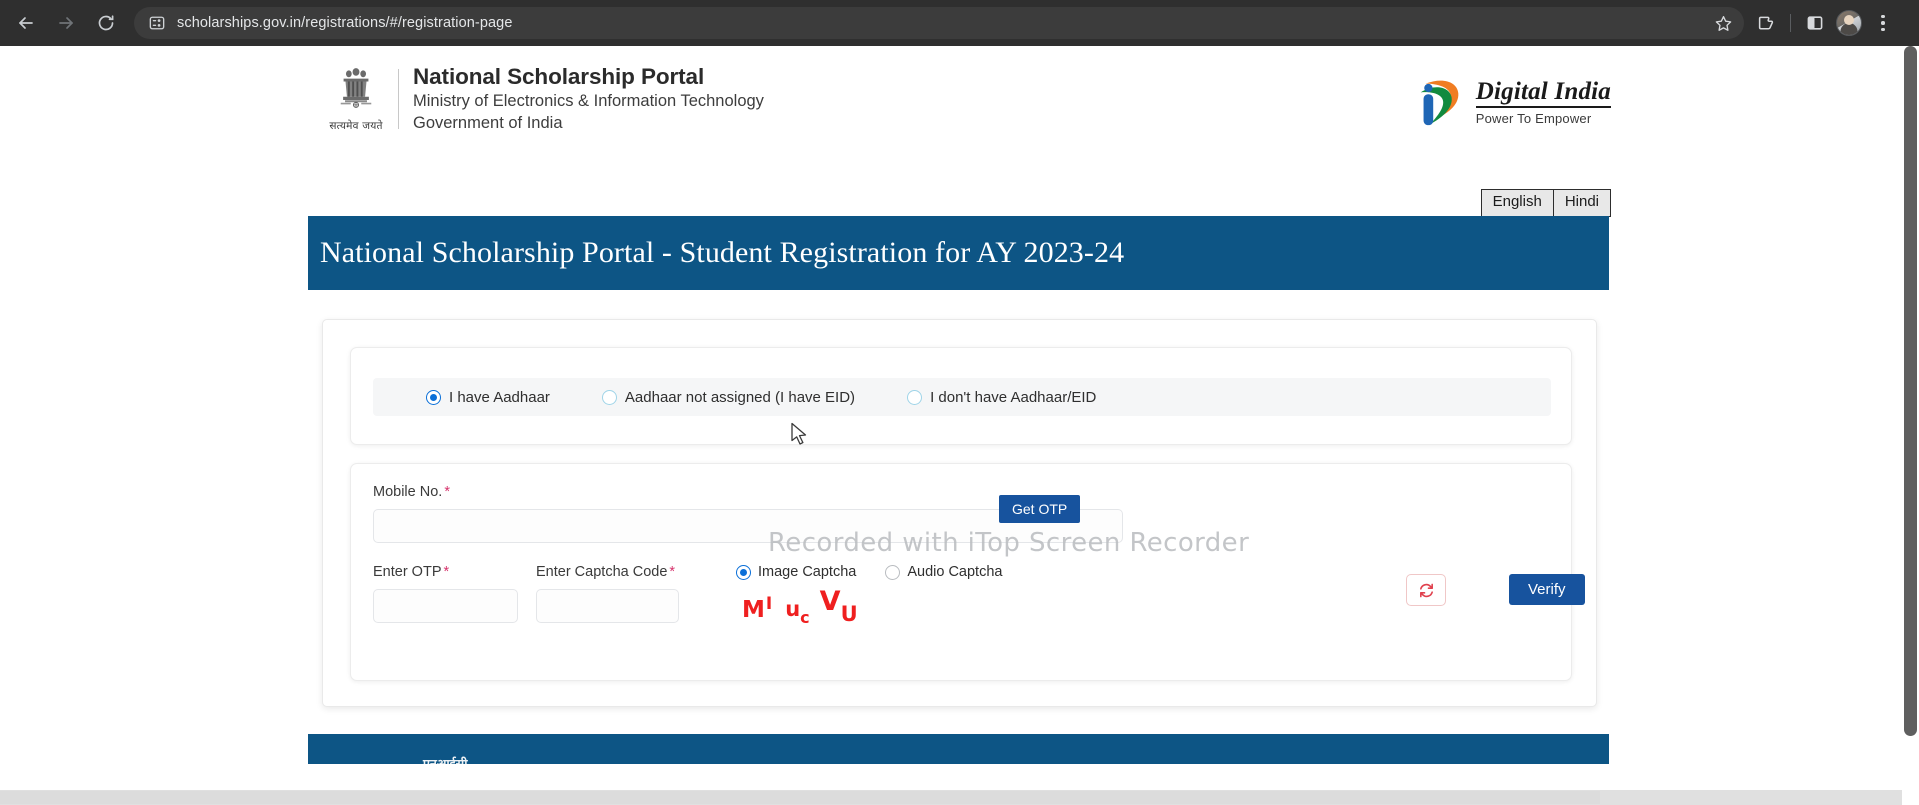  I want to click on get-otp-button: Get OTP, so click(1040, 509).